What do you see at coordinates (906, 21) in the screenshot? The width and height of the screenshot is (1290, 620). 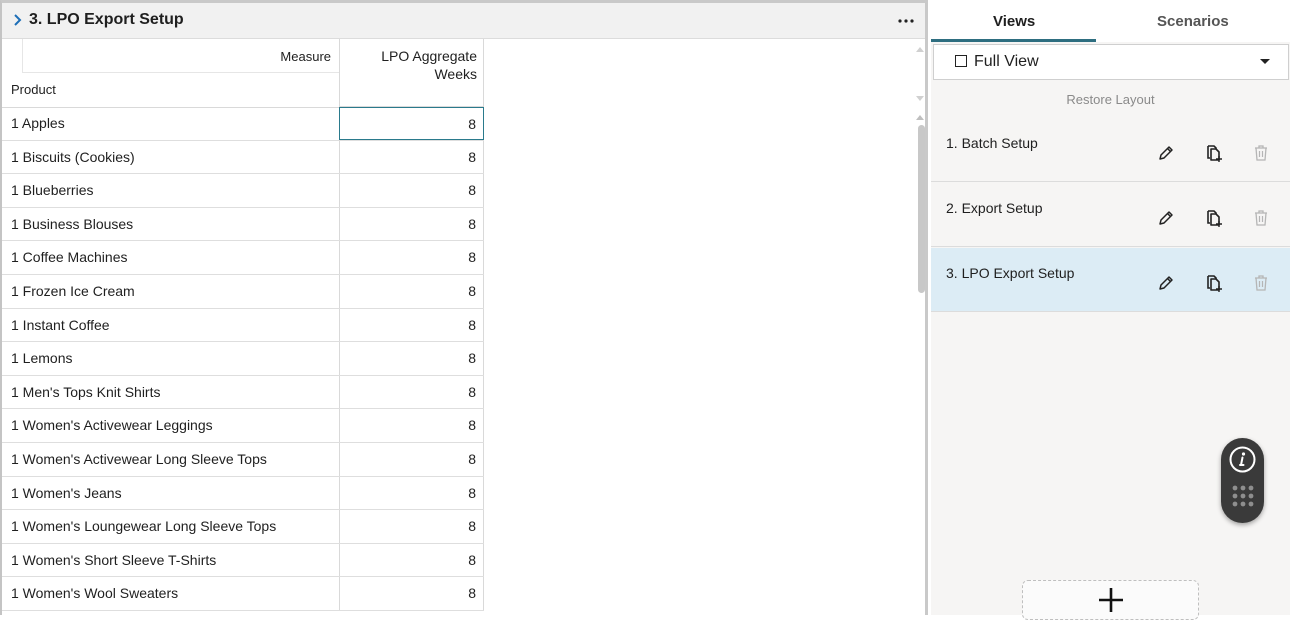 I see `more-options-icon` at bounding box center [906, 21].